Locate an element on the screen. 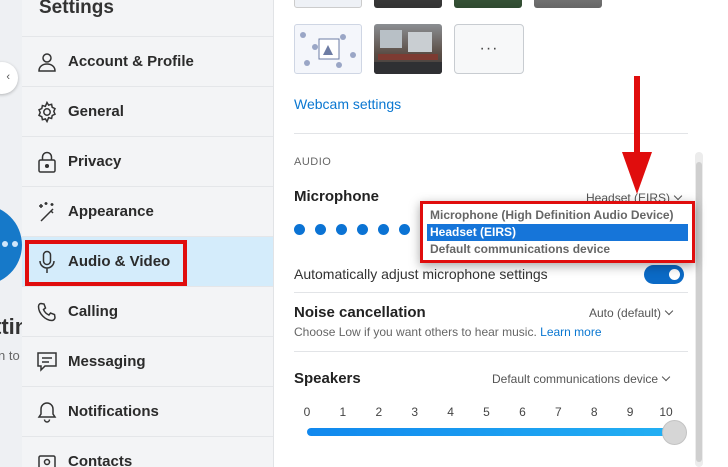 This screenshot has height=467, width=728. speakers-select-value: Default communications device is located at coordinates (575, 379).